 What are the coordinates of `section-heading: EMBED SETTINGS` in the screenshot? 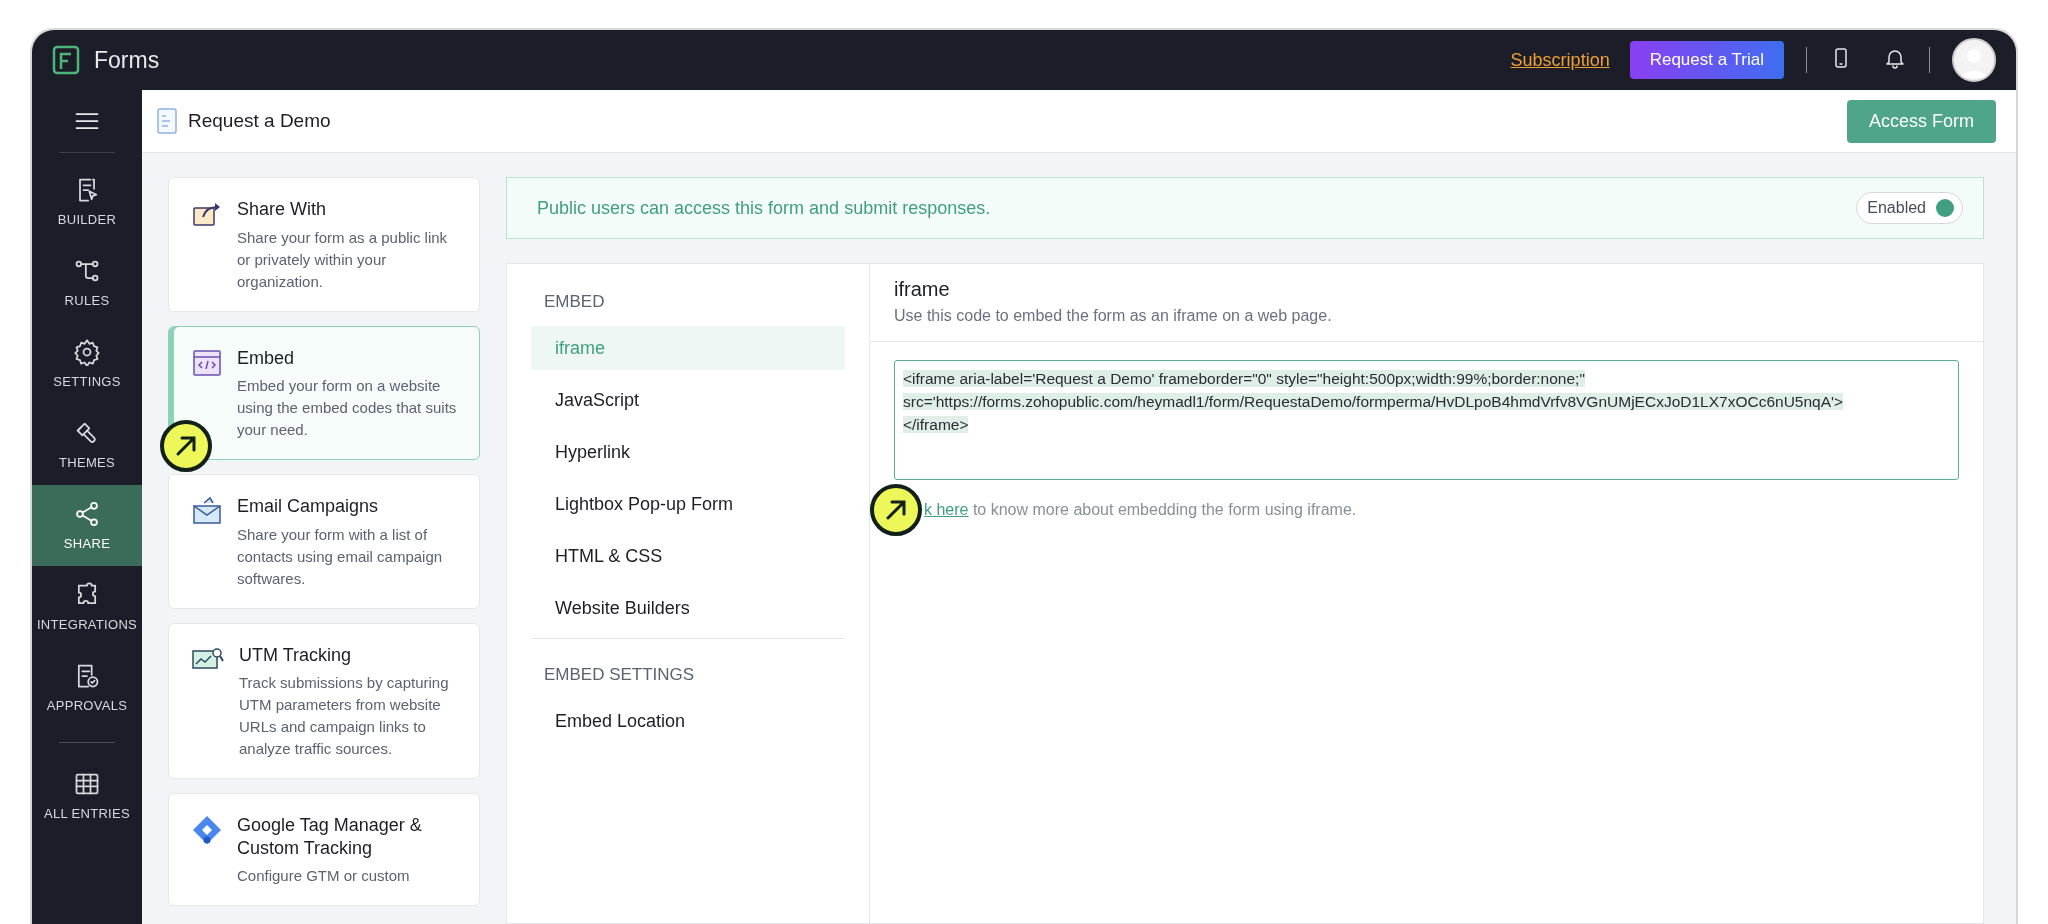 It's located at (619, 675).